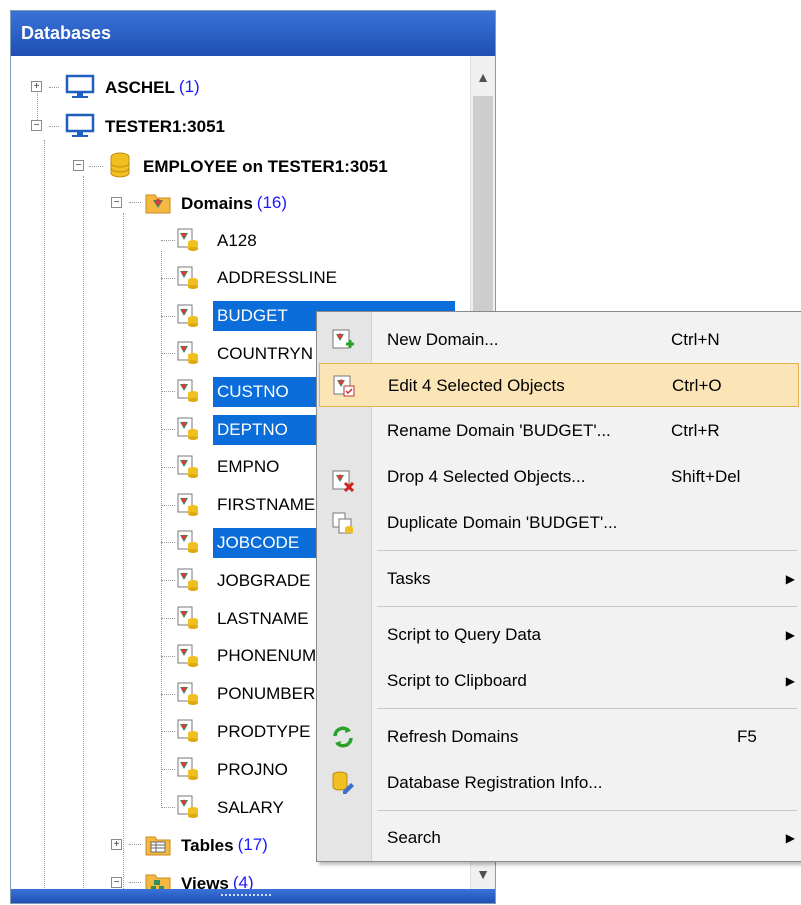  I want to click on tables-label: Tables, so click(207, 845).